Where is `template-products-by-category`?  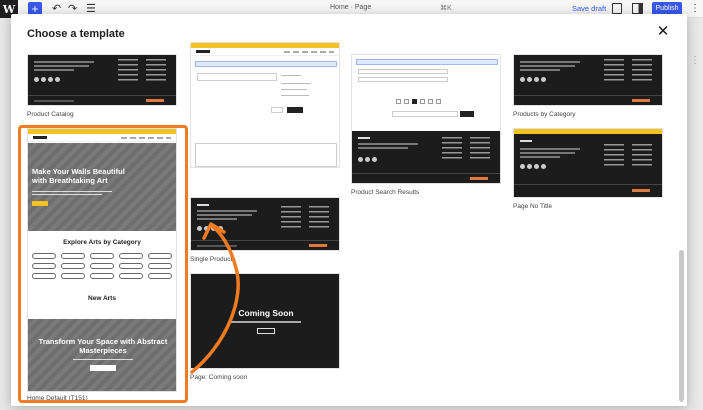
template-products-by-category is located at coordinates (588, 80).